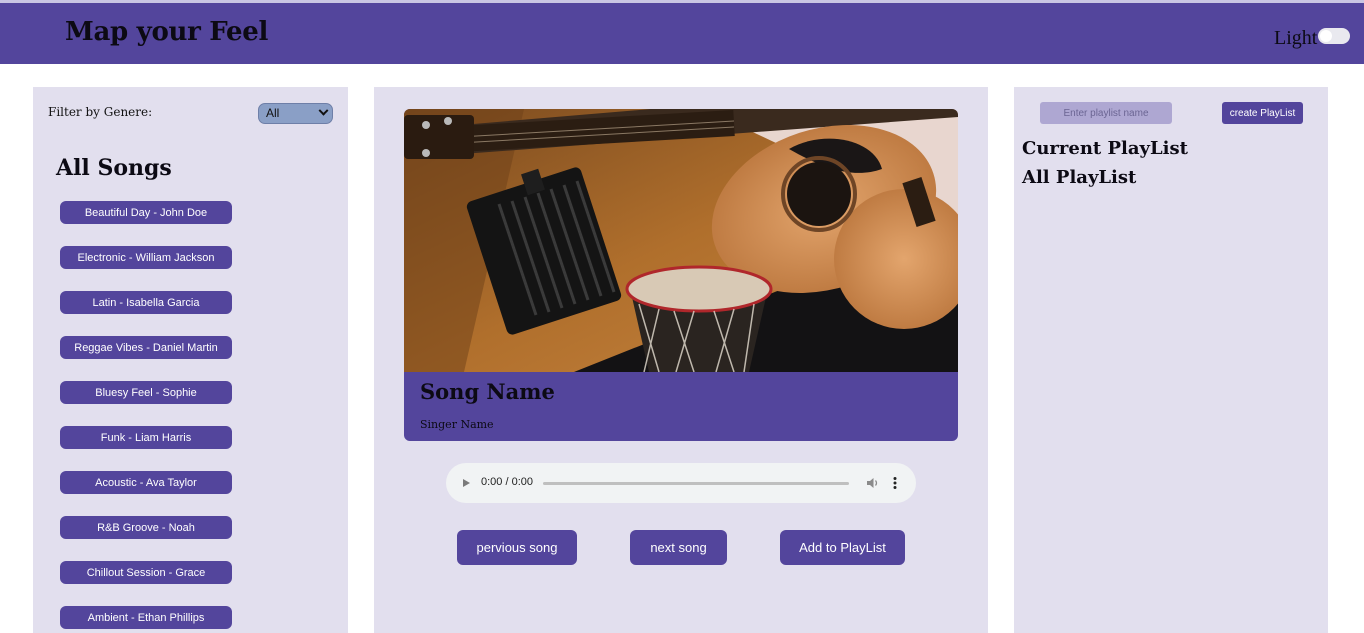  Describe the element at coordinates (1262, 113) in the screenshot. I see `create-playlist-button: create PlayList` at that location.